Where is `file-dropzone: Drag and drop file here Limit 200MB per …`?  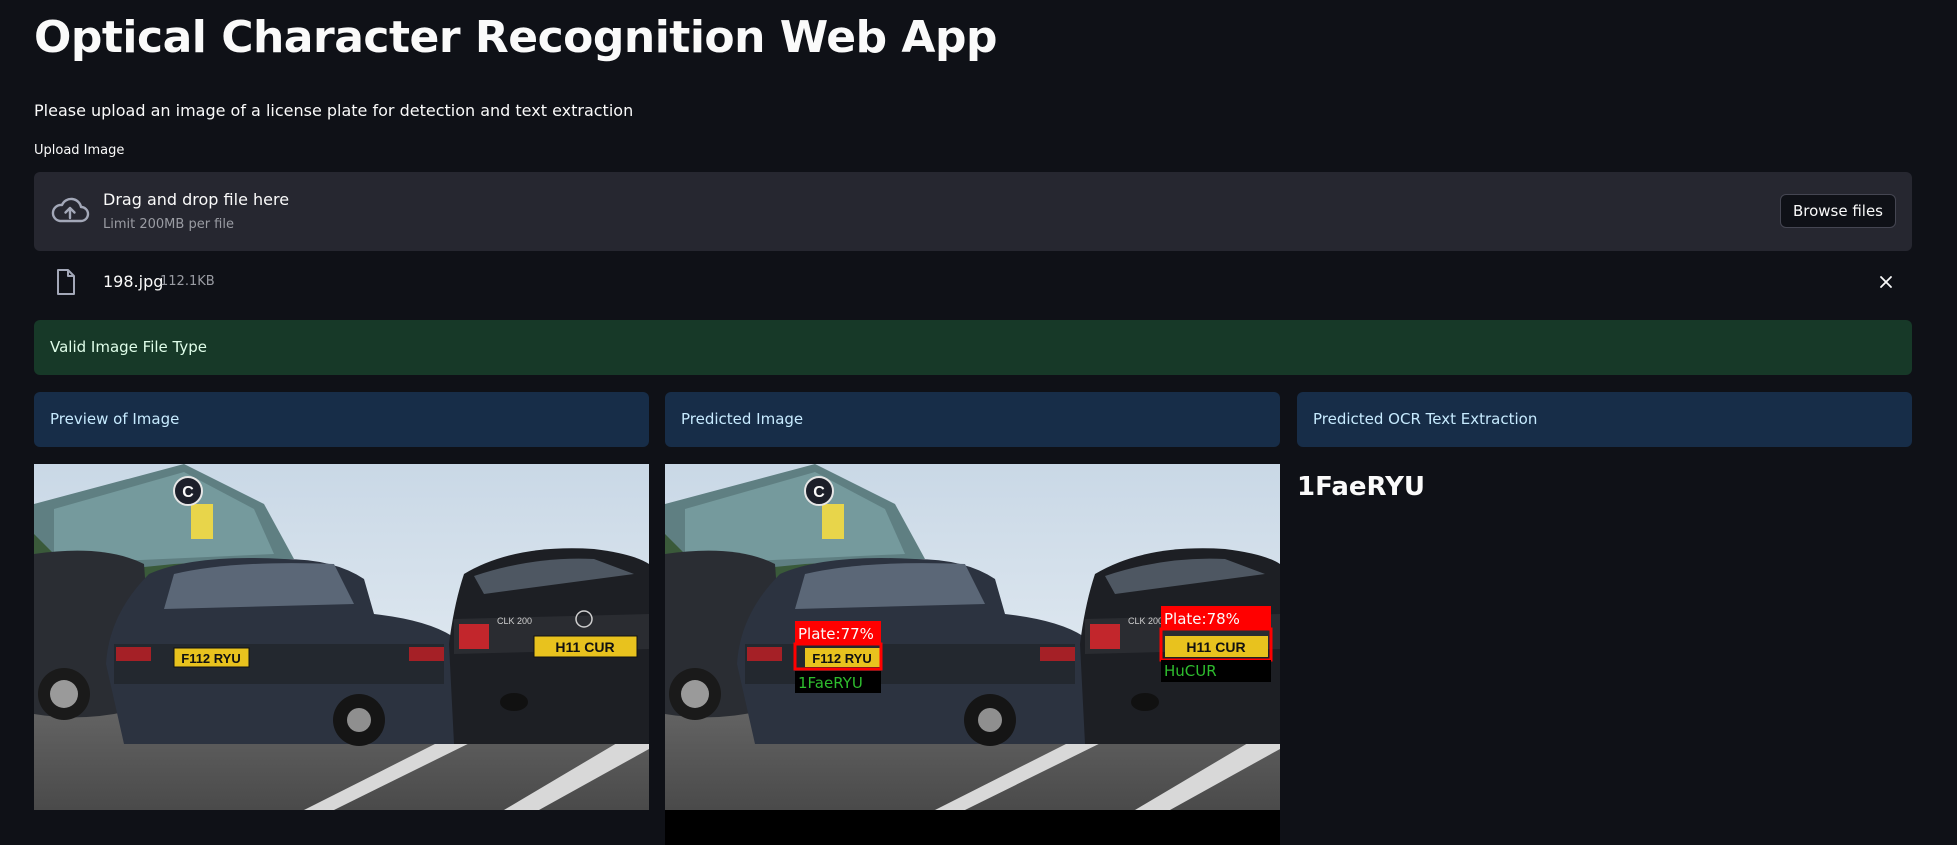
file-dropzone: Drag and drop file here Limit 200MB per … is located at coordinates (973, 211).